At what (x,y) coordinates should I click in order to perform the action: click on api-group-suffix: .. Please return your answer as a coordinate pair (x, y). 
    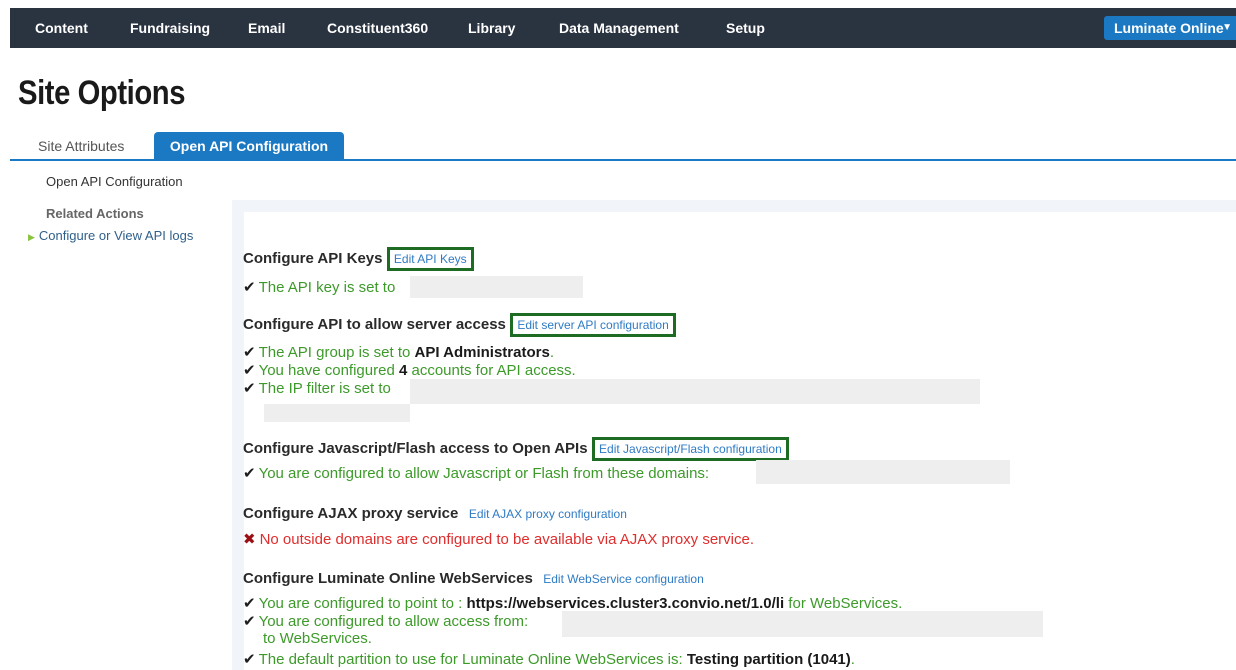
    Looking at the image, I should click on (551, 352).